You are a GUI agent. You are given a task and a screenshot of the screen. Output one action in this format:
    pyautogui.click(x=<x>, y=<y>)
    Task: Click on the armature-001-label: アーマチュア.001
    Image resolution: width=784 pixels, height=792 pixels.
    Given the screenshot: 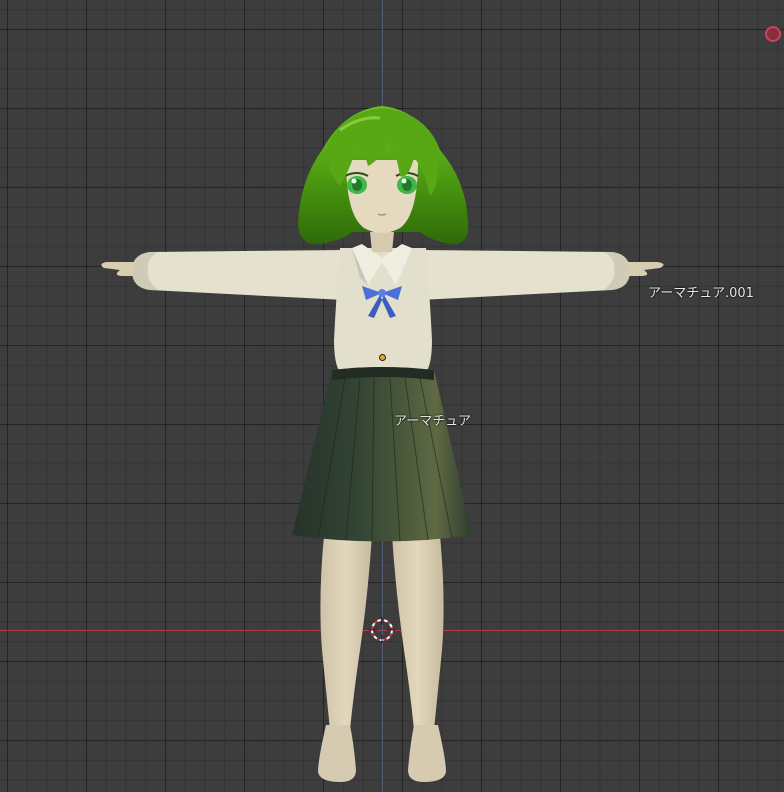 What is the action you would take?
    pyautogui.click(x=701, y=293)
    